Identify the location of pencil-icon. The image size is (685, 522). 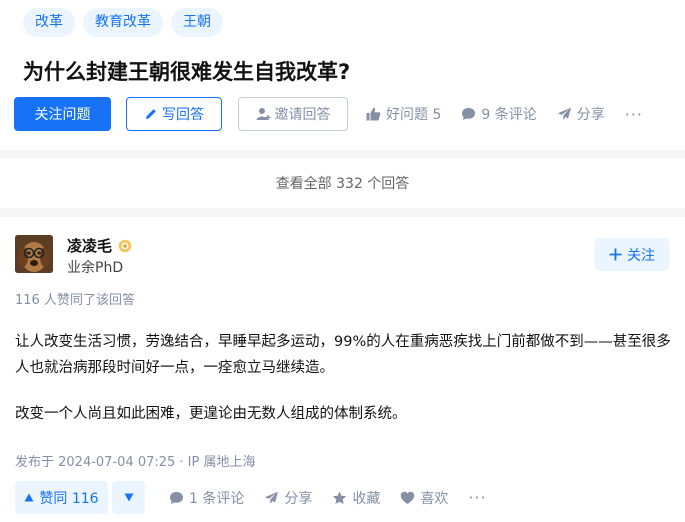
(151, 114).